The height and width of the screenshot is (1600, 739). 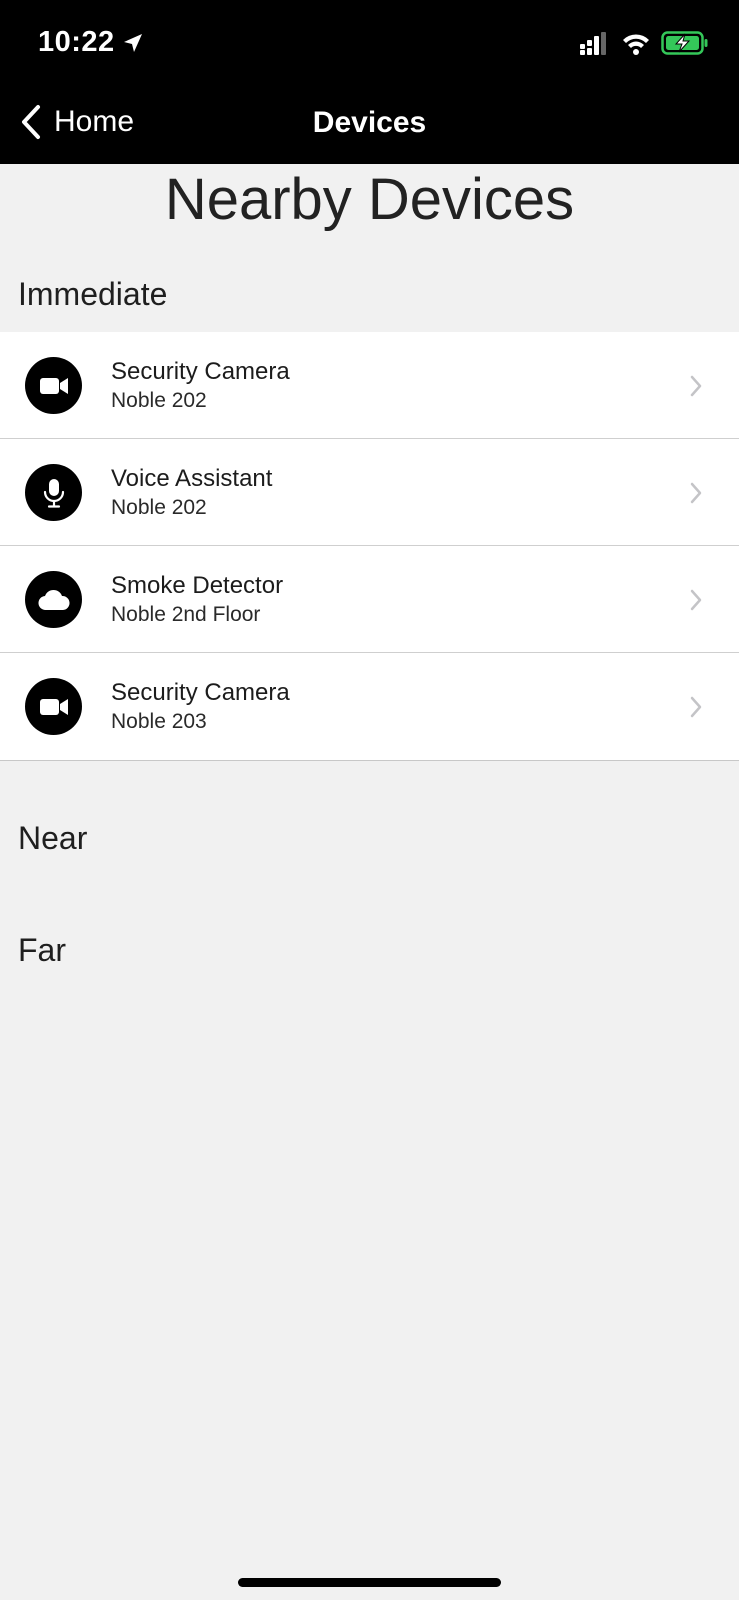 I want to click on signal-icon, so click(x=593, y=43).